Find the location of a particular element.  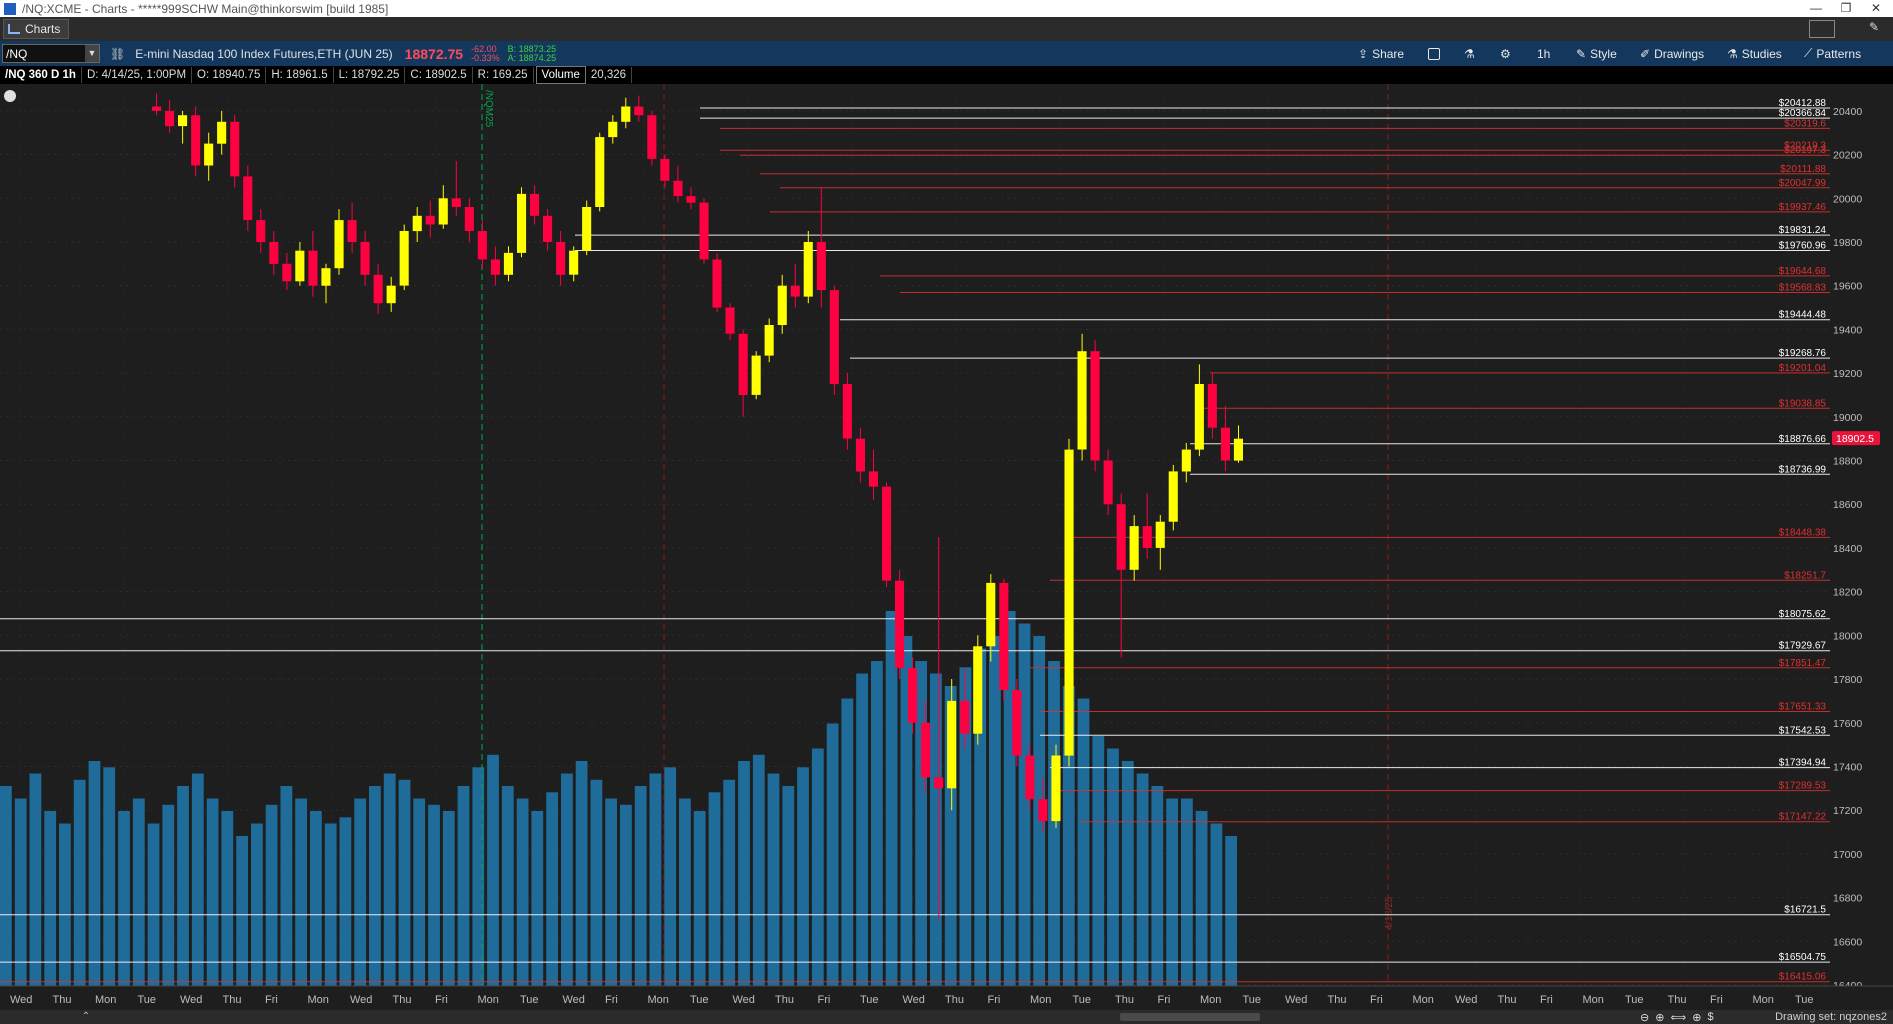

volume-value: 20,326 is located at coordinates (609, 75).